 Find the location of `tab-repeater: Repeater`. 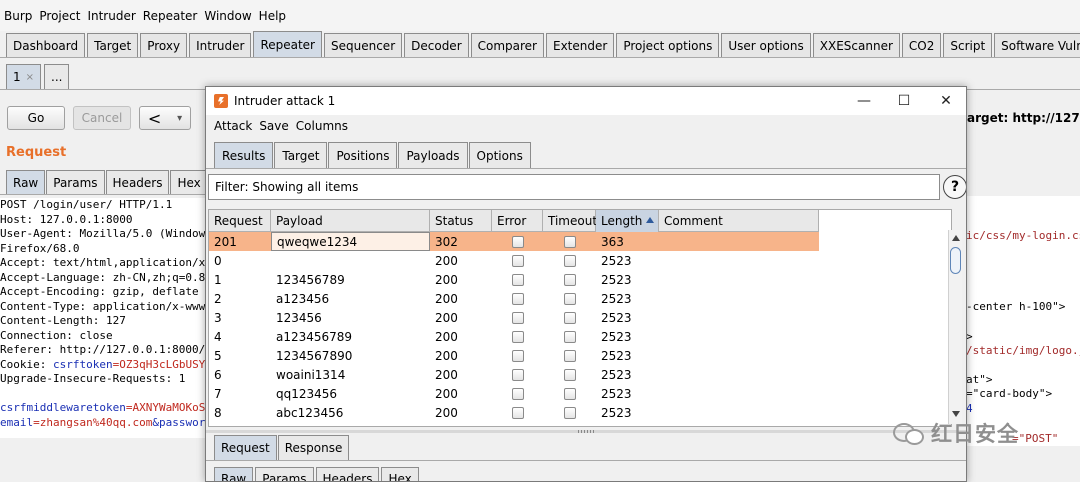

tab-repeater: Repeater is located at coordinates (287, 44).